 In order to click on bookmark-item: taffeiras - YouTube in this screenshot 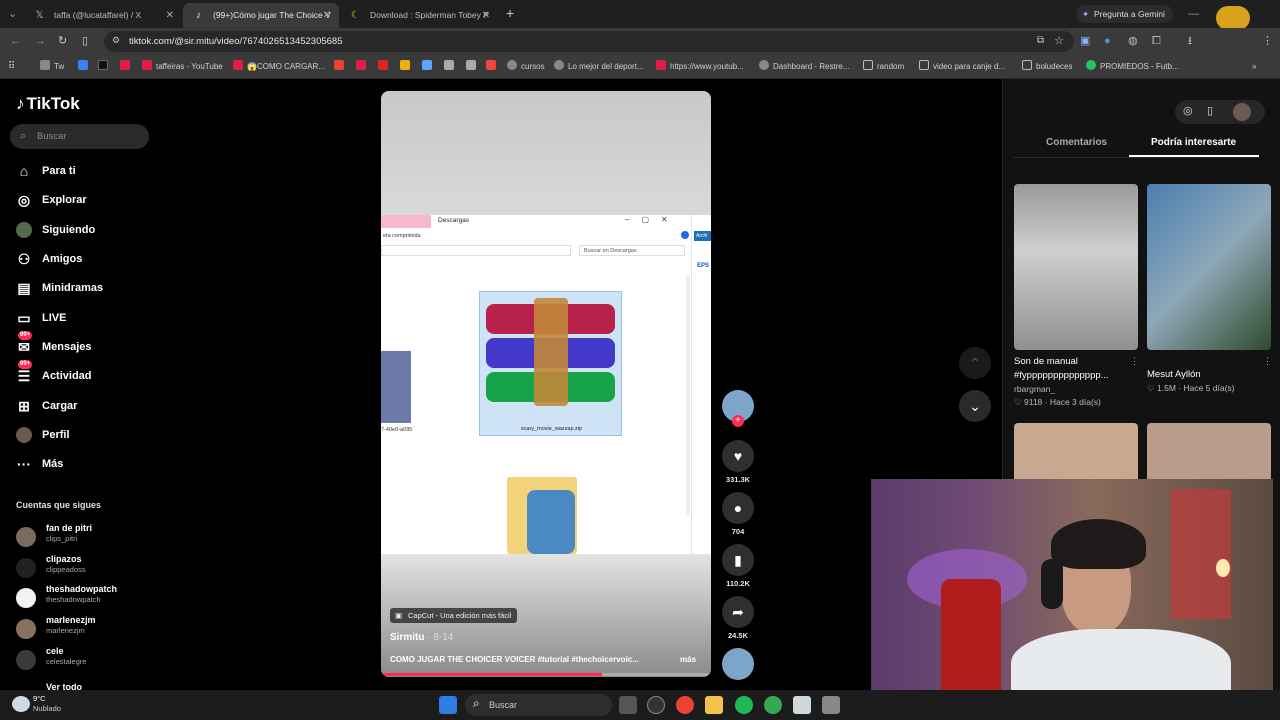, I will do `click(182, 67)`.